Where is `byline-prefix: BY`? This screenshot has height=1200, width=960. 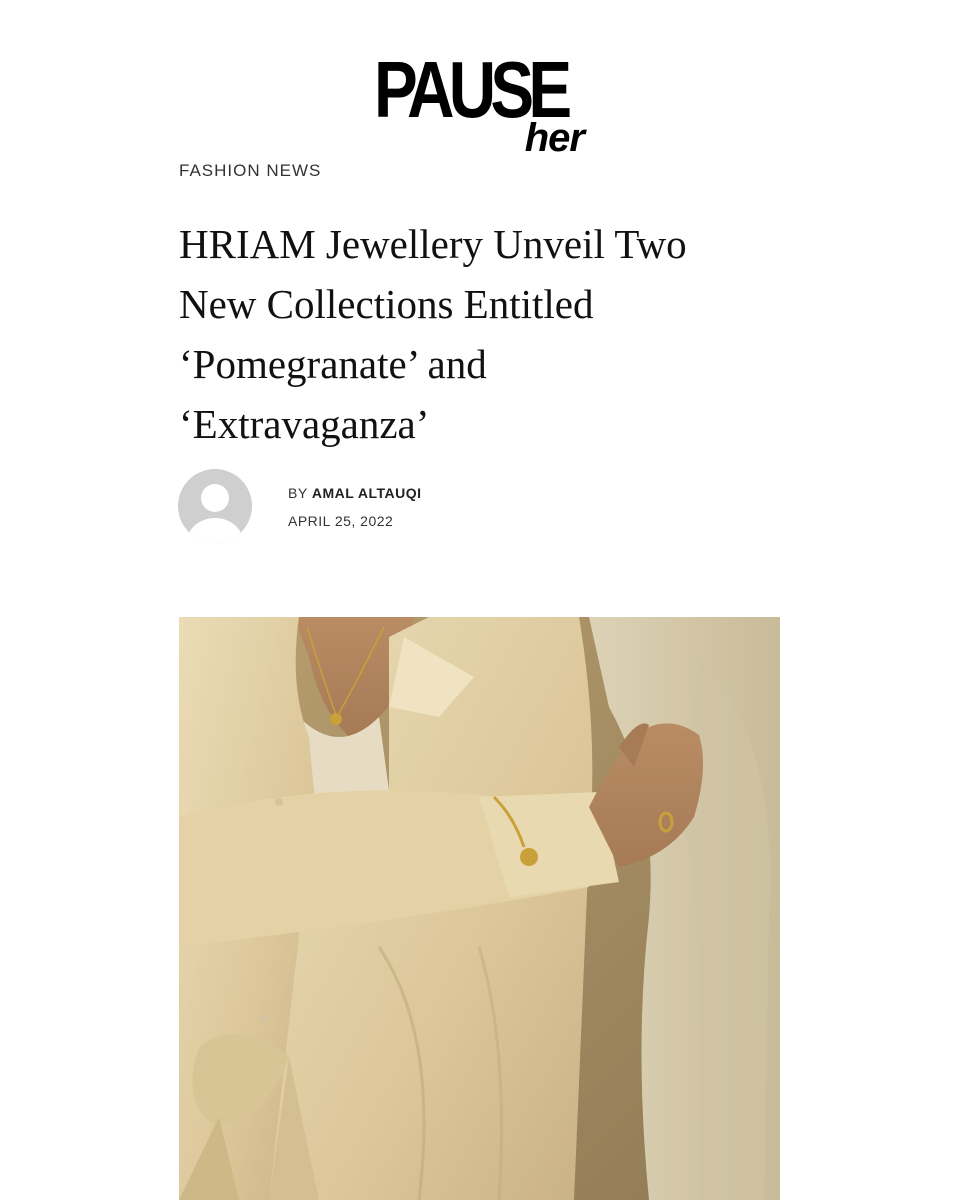 byline-prefix: BY is located at coordinates (298, 493).